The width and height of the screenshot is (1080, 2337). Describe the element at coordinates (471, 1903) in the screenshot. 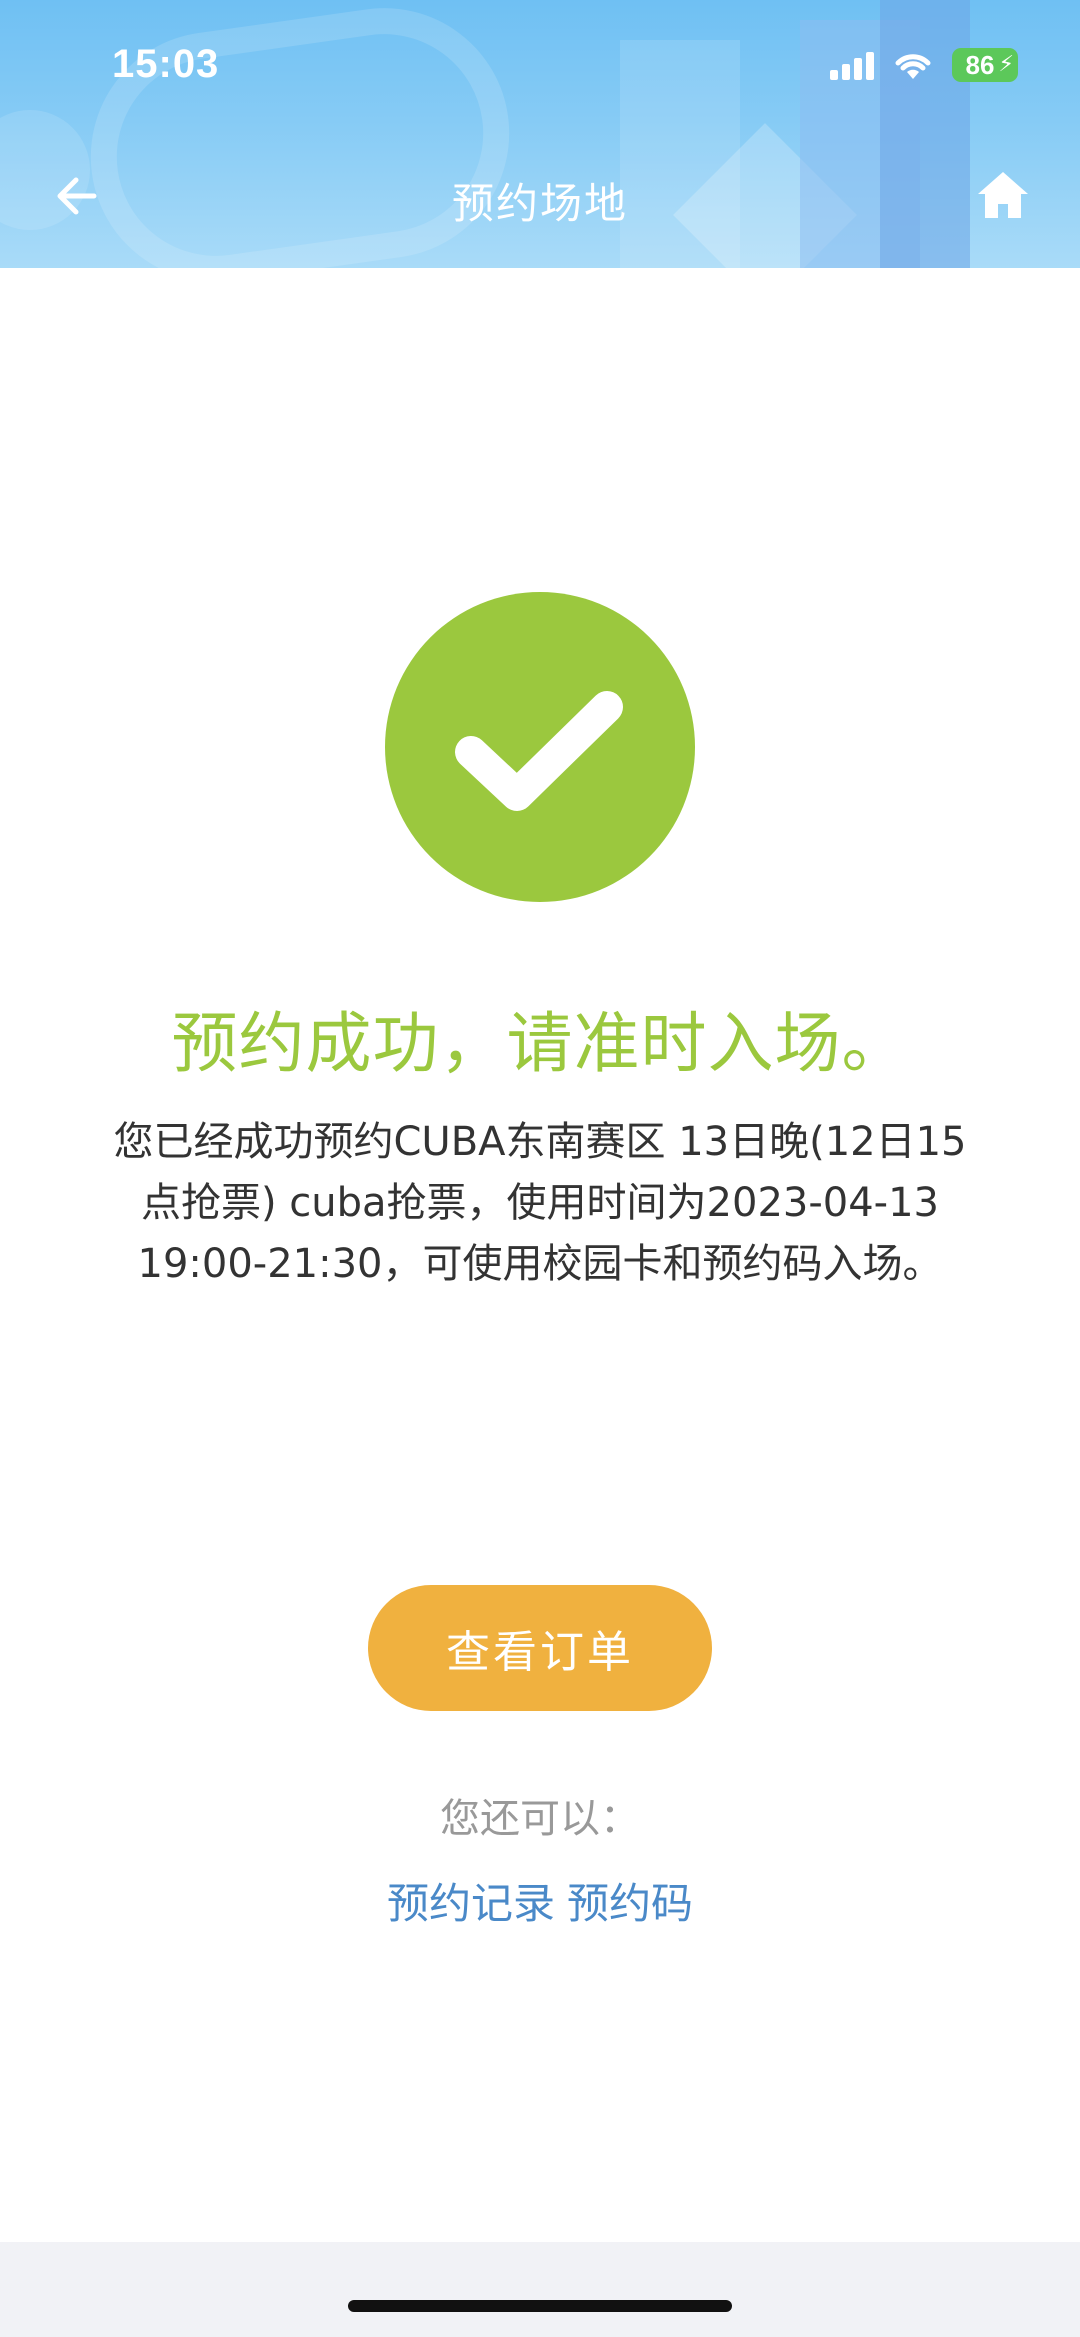

I see `booking-records-link: 预约记录` at that location.